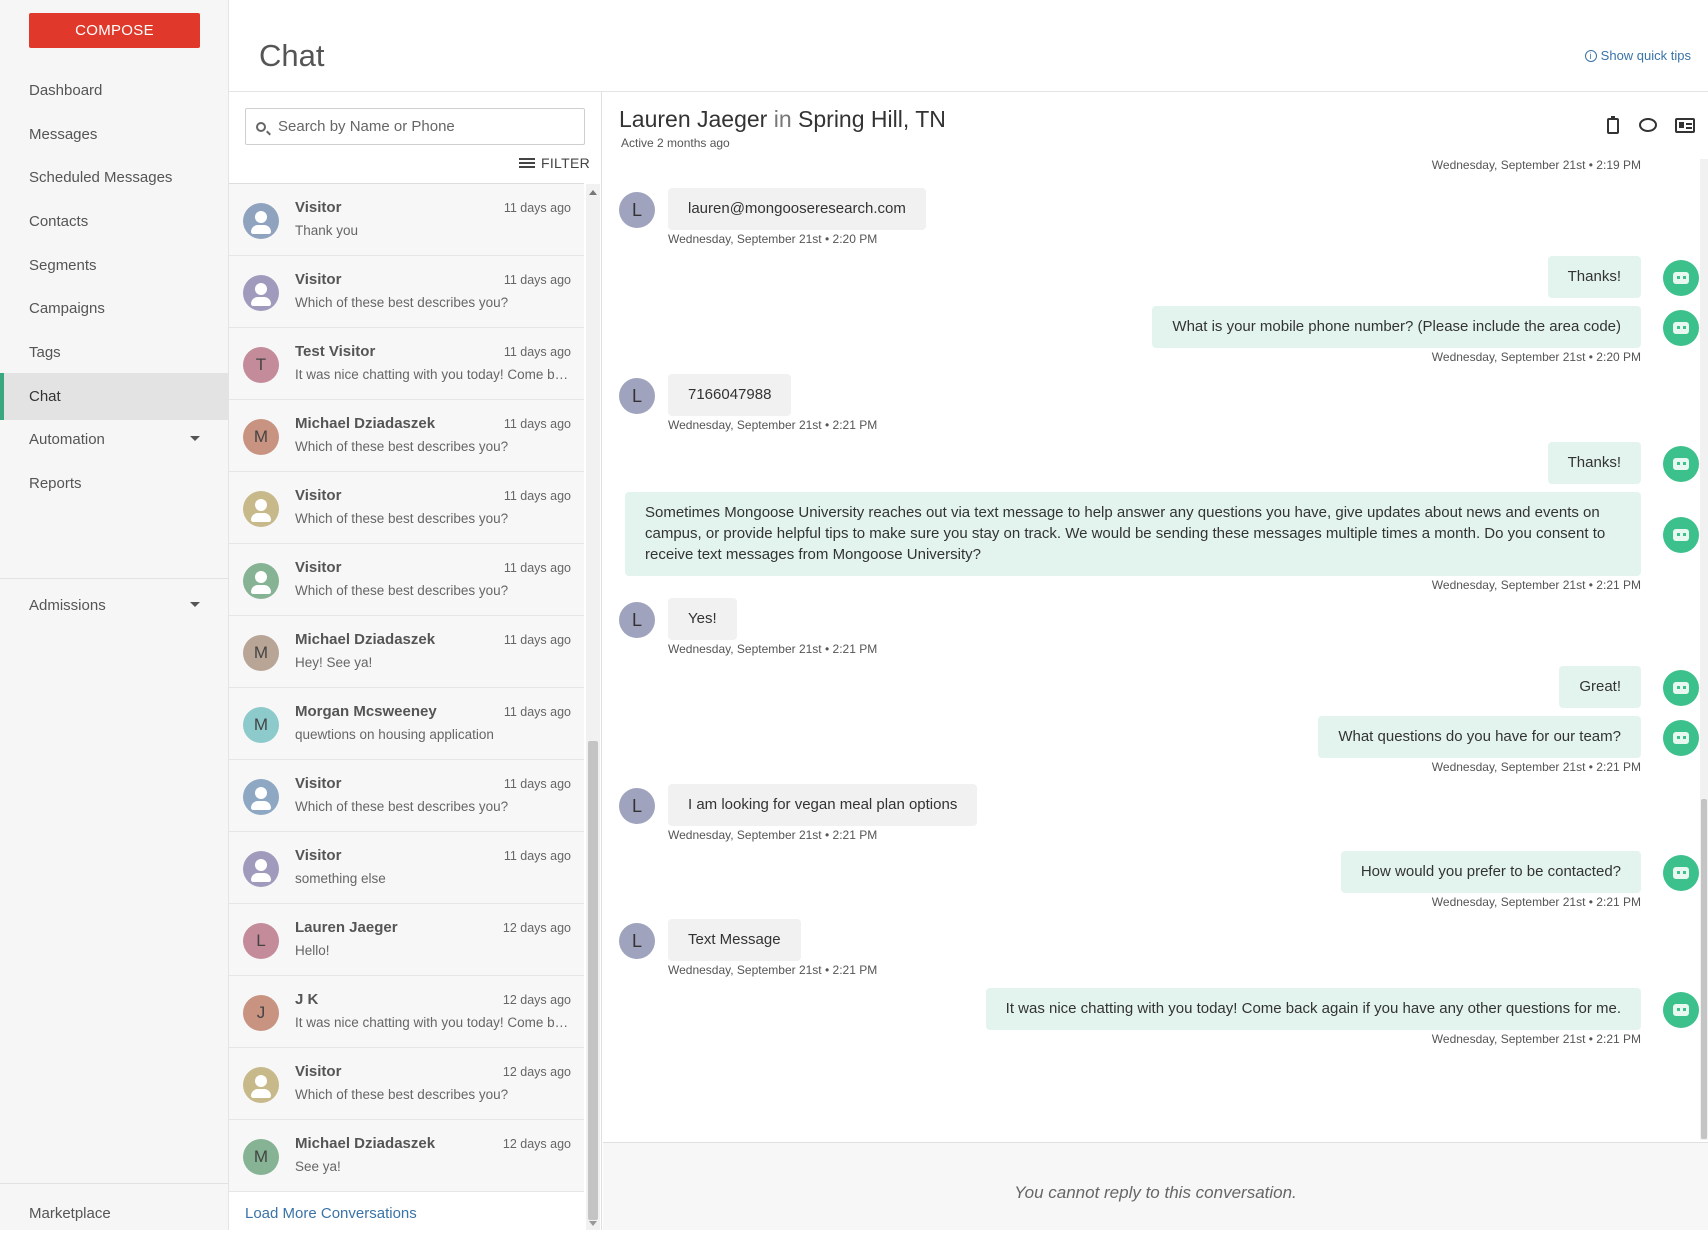 The height and width of the screenshot is (1237, 1708). Describe the element at coordinates (312, 950) in the screenshot. I see `conversation-preview: Hello!` at that location.